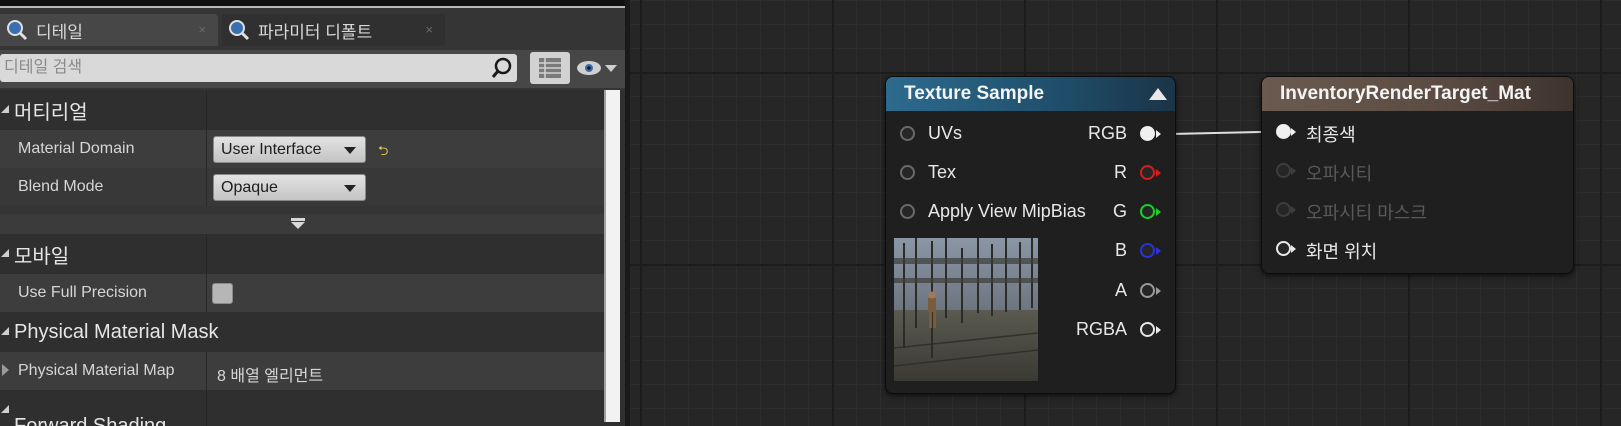 The width and height of the screenshot is (1621, 426). I want to click on pin-label: UVs, so click(945, 133).